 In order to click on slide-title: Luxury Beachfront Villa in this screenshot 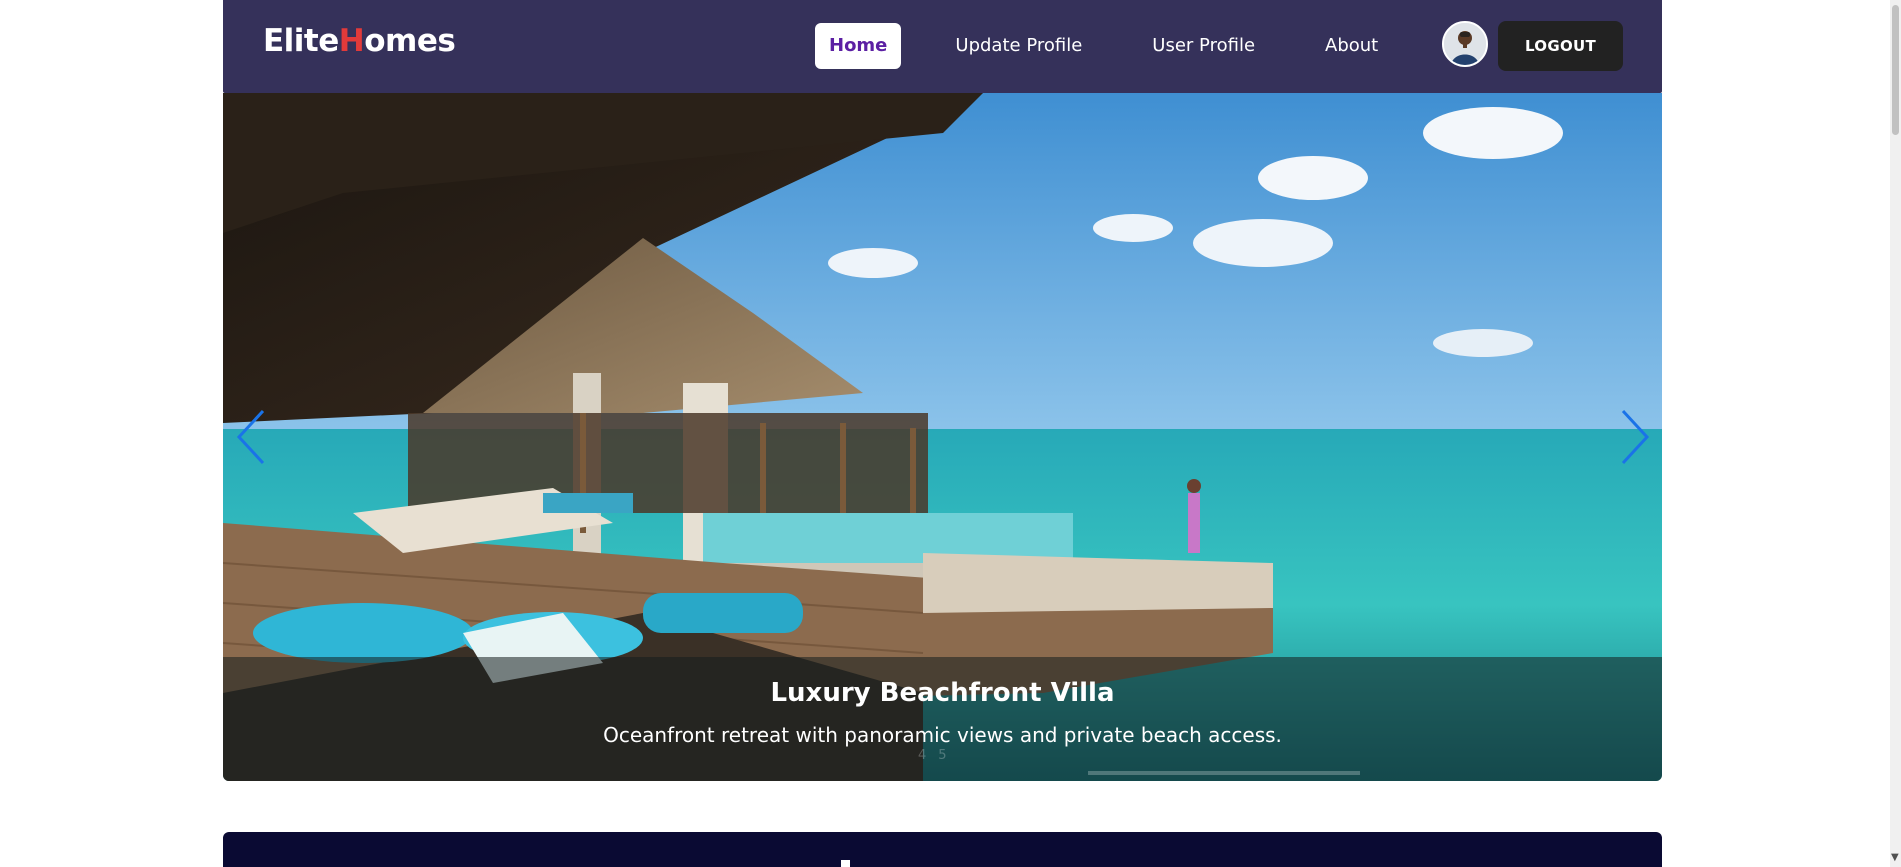, I will do `click(942, 693)`.